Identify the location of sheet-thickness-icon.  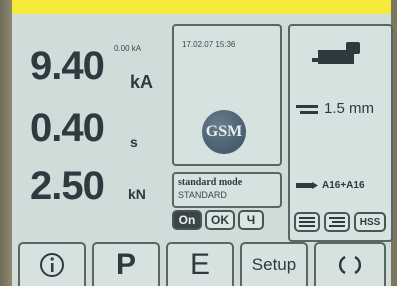
(307, 109).